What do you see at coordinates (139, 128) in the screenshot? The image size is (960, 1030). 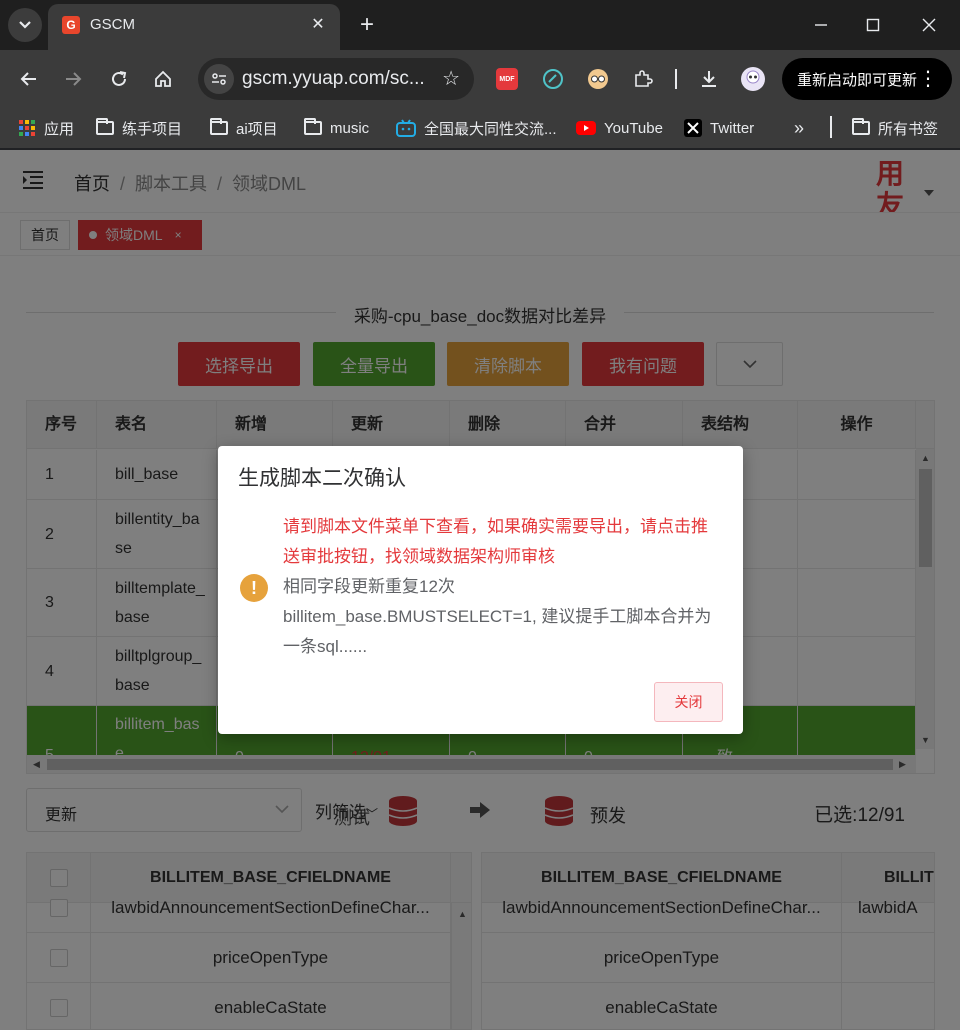 I see `bookmark-folder-practice: 练手项目` at bounding box center [139, 128].